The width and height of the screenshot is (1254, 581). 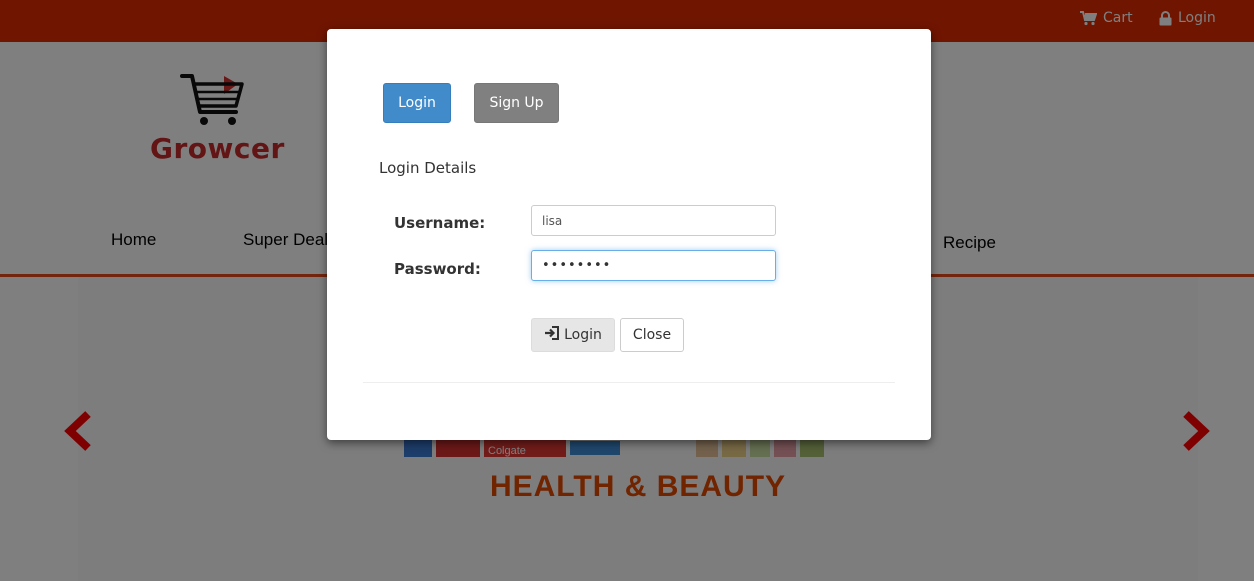 I want to click on submit-login-label: Login, so click(x=583, y=335).